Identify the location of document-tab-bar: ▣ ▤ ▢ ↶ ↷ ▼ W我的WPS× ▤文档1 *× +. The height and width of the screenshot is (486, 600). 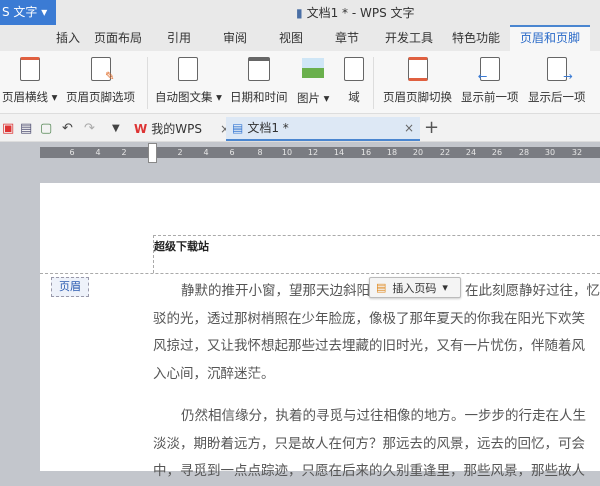
(300, 128).